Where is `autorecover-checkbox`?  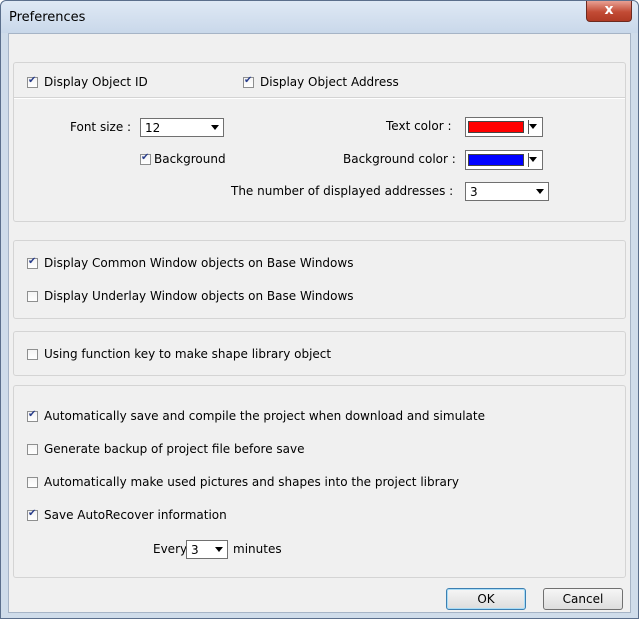 autorecover-checkbox is located at coordinates (32, 514).